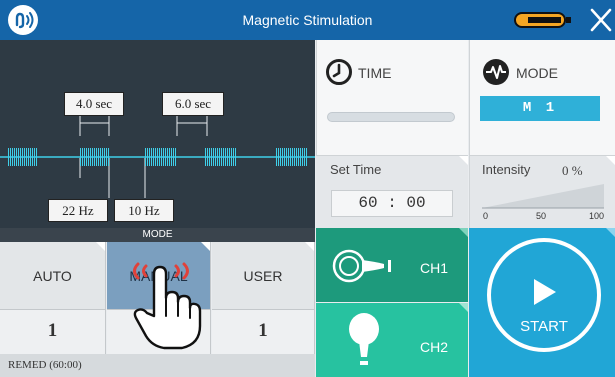 Image resolution: width=615 pixels, height=377 pixels. Describe the element at coordinates (157, 235) in the screenshot. I see `mode-bar-label: MODE` at that location.